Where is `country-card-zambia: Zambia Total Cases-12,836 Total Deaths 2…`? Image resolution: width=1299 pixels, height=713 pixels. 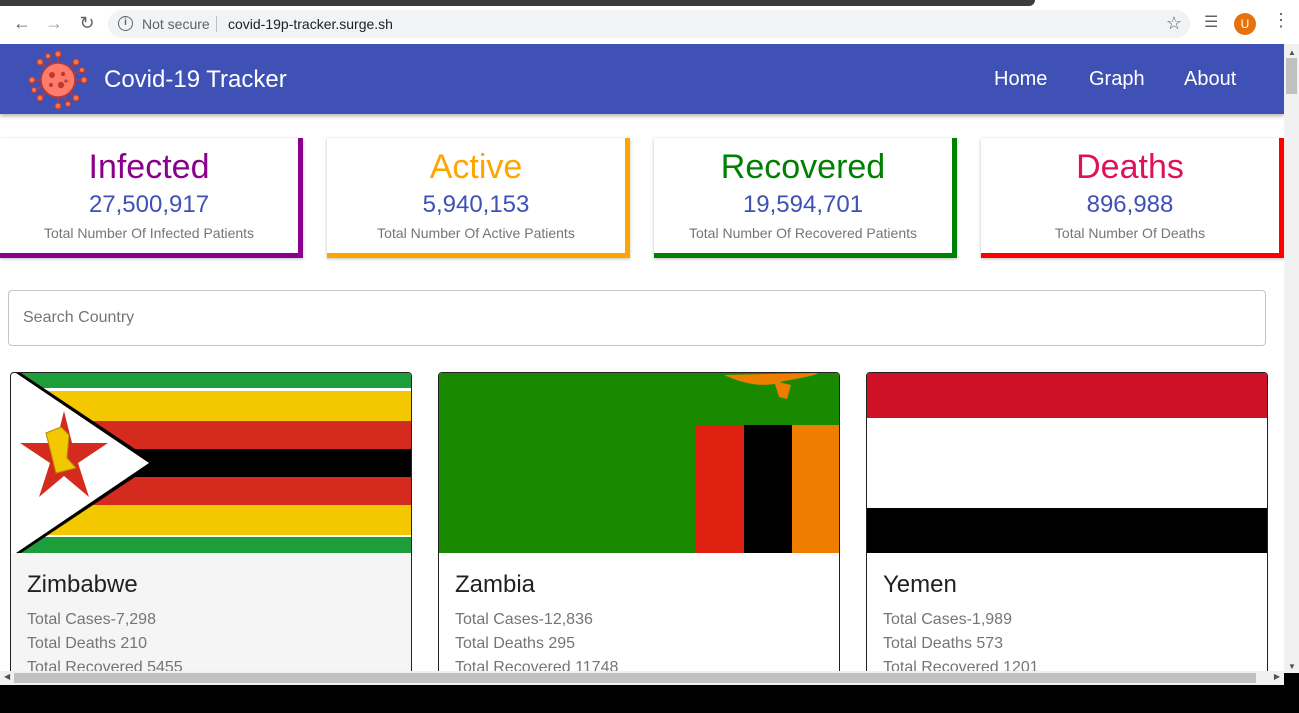 country-card-zambia: Zambia Total Cases-12,836 Total Deaths 2… is located at coordinates (639, 522).